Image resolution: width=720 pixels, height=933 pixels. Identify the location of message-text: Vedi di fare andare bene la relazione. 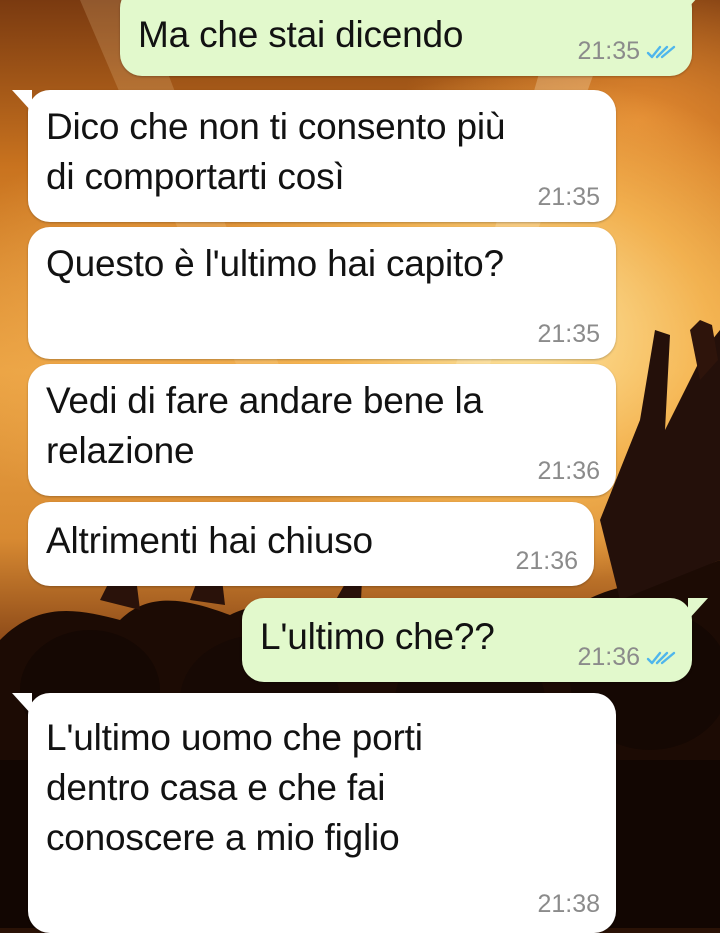
(264, 425).